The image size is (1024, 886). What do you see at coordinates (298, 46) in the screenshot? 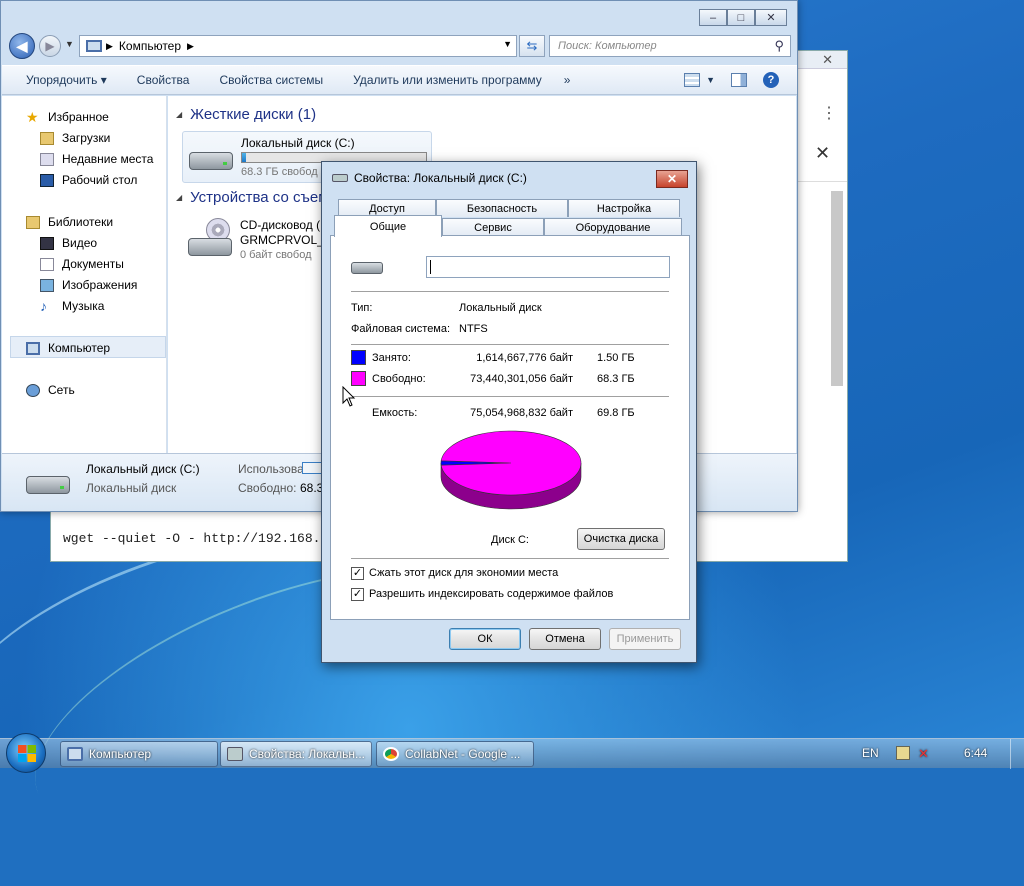
I see `address-bar: ▶ Компьютер ▶ ▼` at bounding box center [298, 46].